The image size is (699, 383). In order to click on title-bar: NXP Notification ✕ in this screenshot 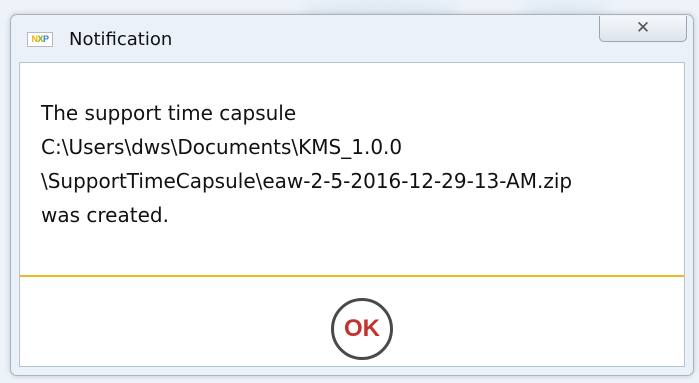, I will do `click(352, 36)`.